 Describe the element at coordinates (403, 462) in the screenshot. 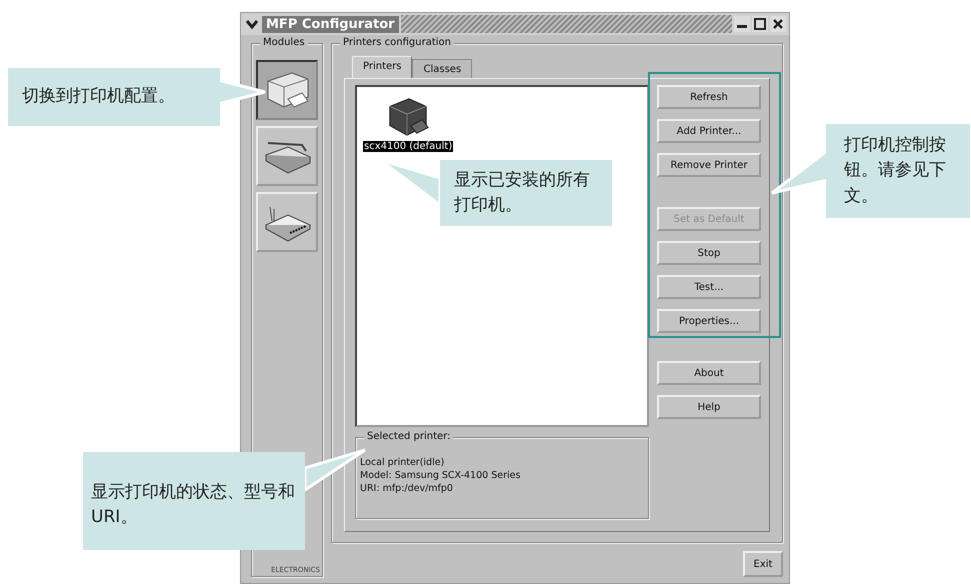

I see `printer-info-text: Local printer(idle)` at that location.